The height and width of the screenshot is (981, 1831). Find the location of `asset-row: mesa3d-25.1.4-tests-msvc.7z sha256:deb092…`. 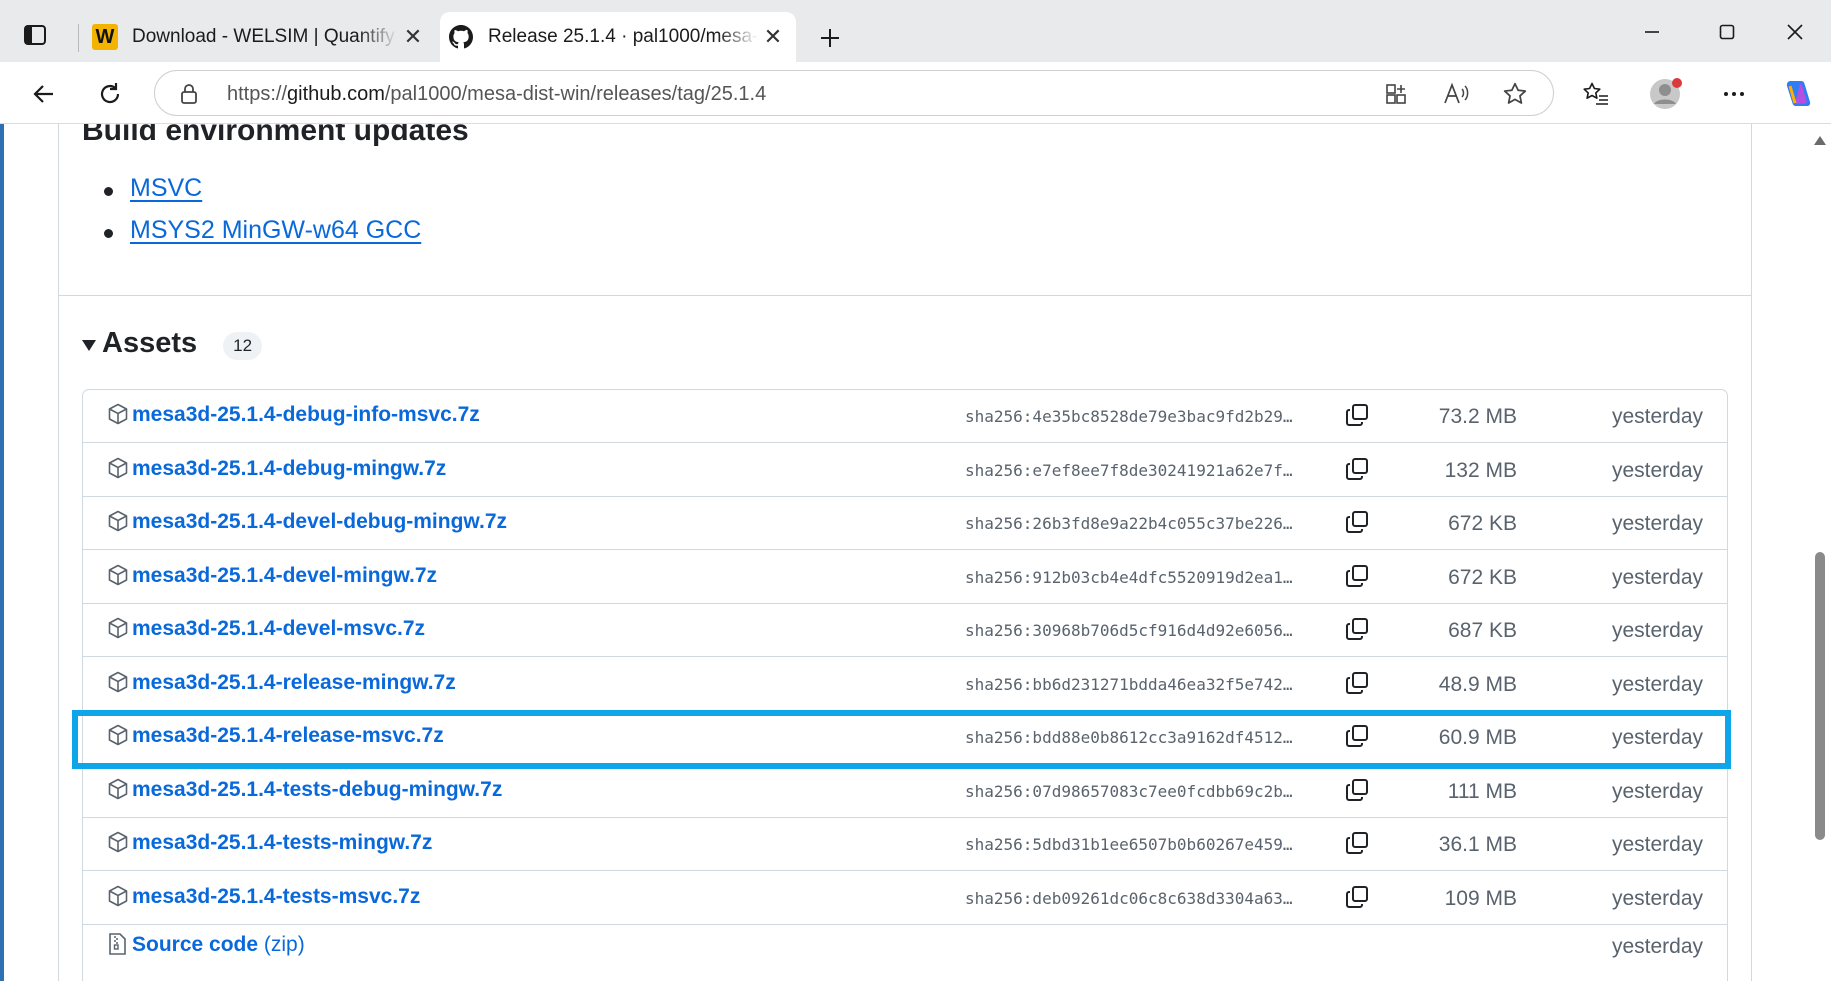

asset-row: mesa3d-25.1.4-tests-msvc.7z sha256:deb092… is located at coordinates (905, 898).